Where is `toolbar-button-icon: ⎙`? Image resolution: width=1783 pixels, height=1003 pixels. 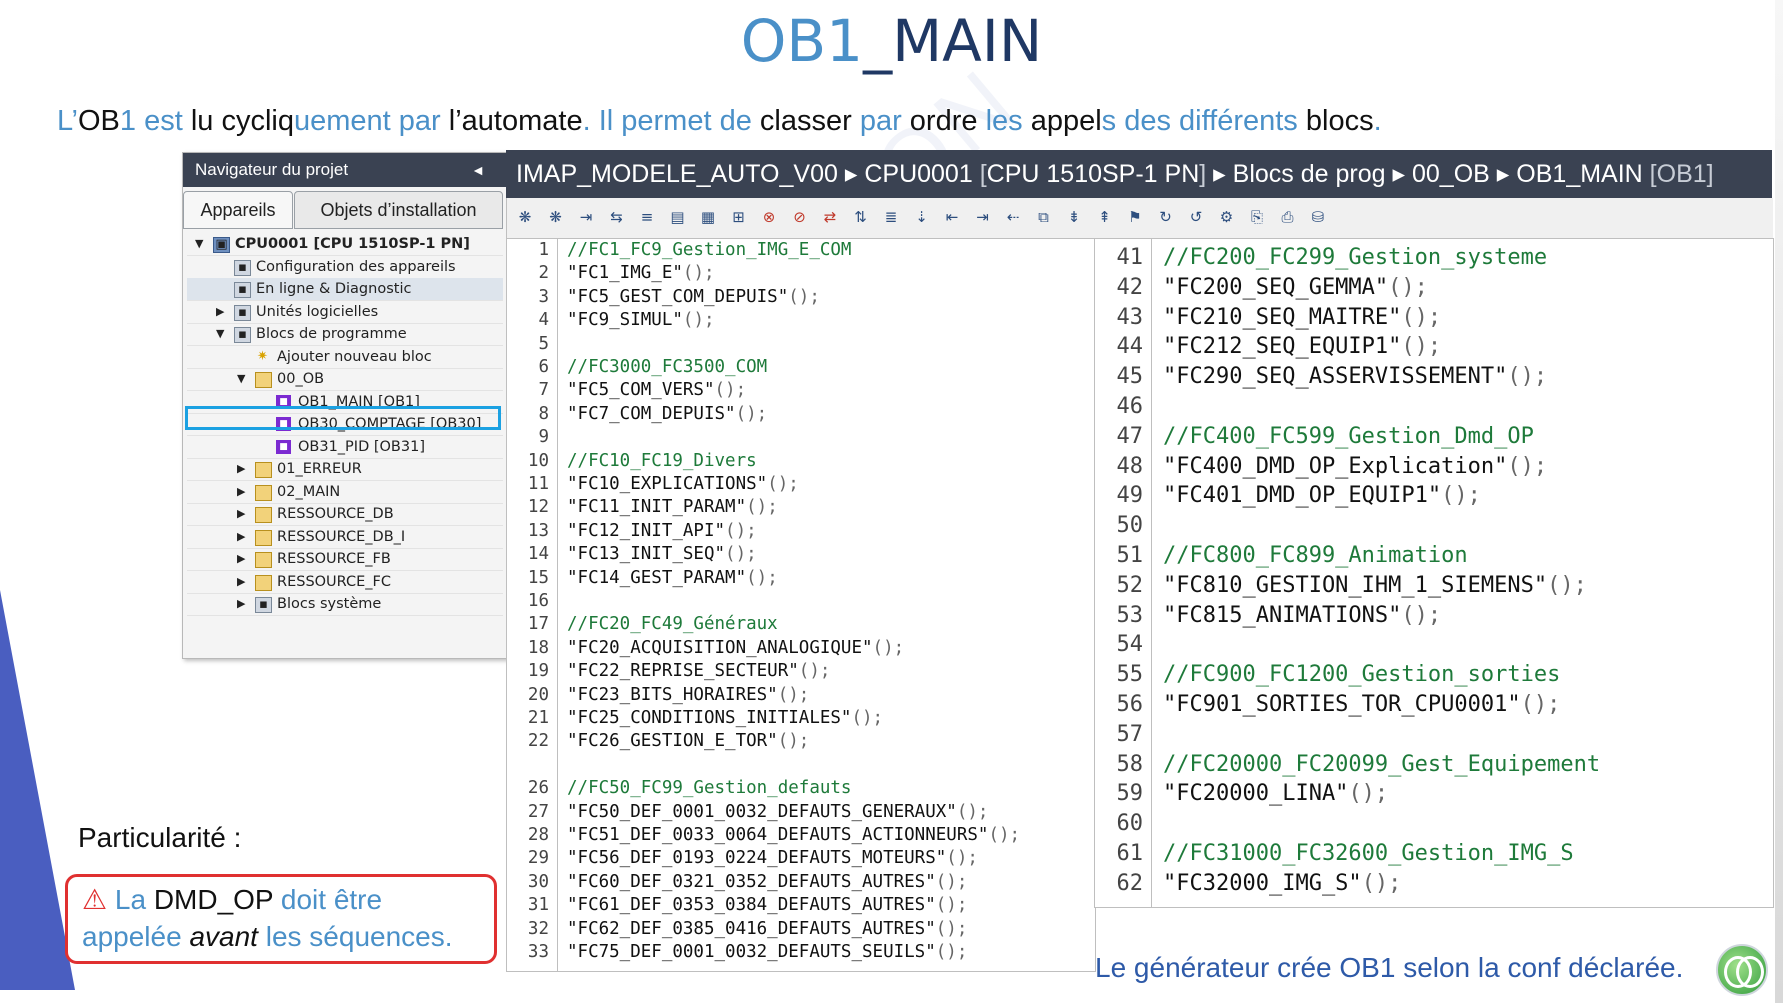 toolbar-button-icon: ⎙ is located at coordinates (1288, 217).